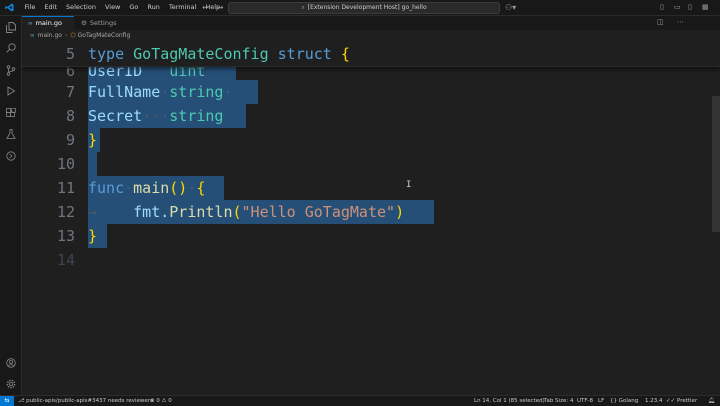 The width and height of the screenshot is (720, 406). What do you see at coordinates (628, 401) in the screenshot?
I see `language-label: Golang` at bounding box center [628, 401].